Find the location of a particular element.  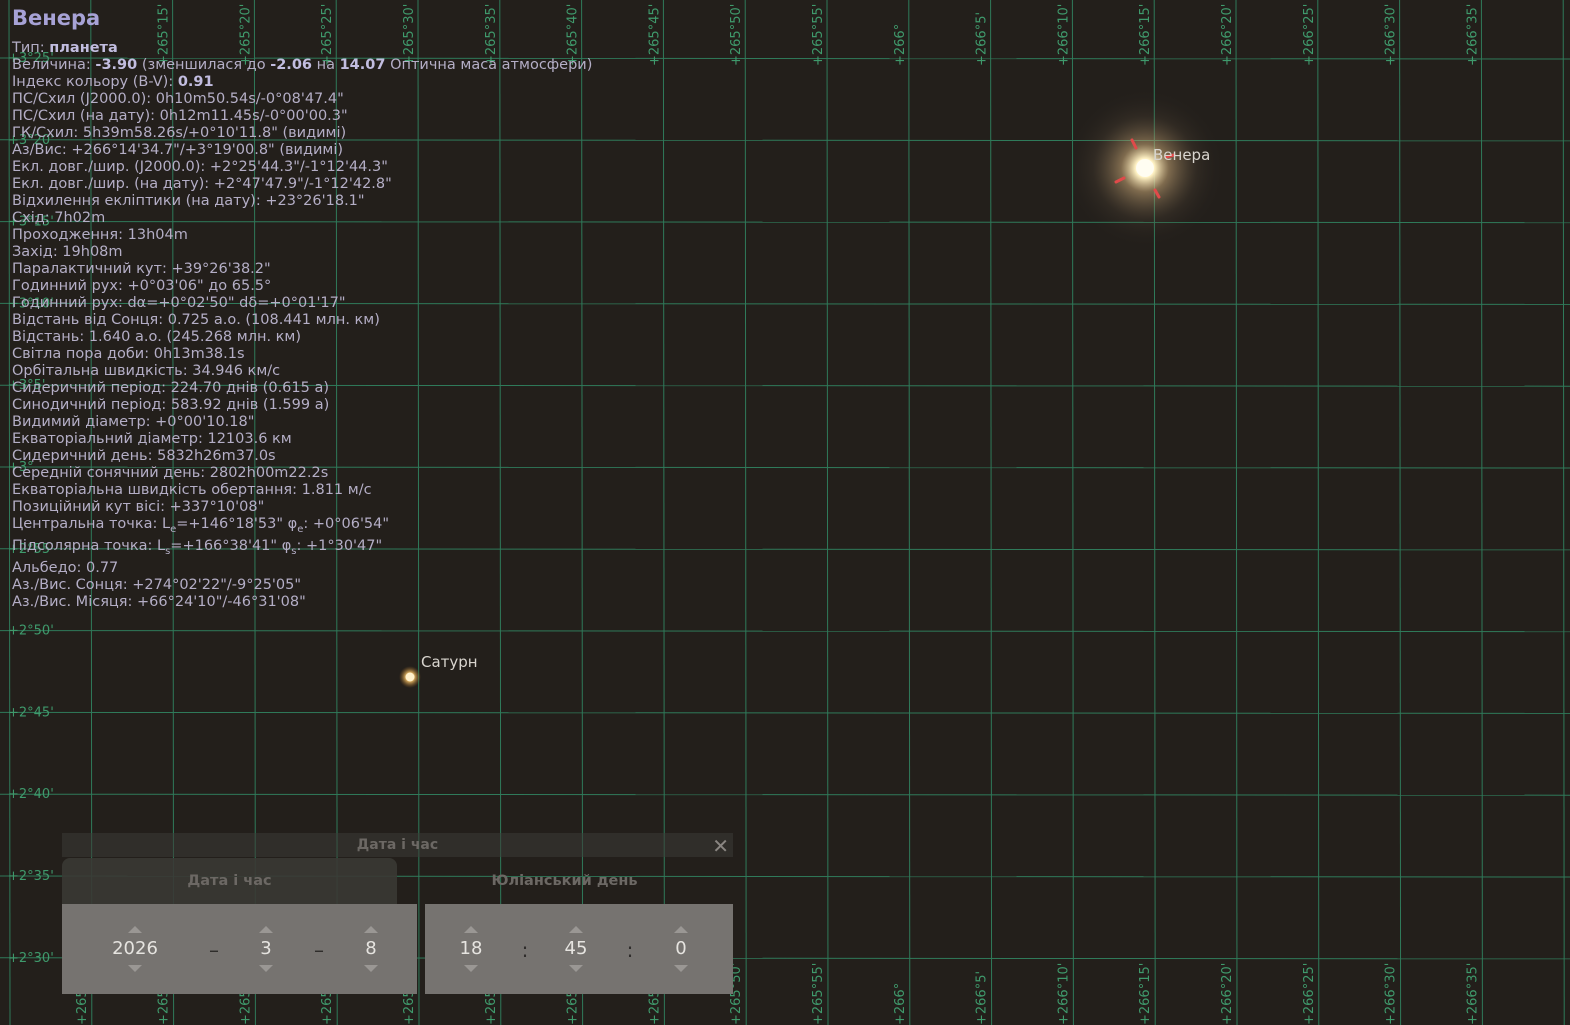

info-line: Синодичний період: 583.92 днів (1.599 а) is located at coordinates (171, 405).